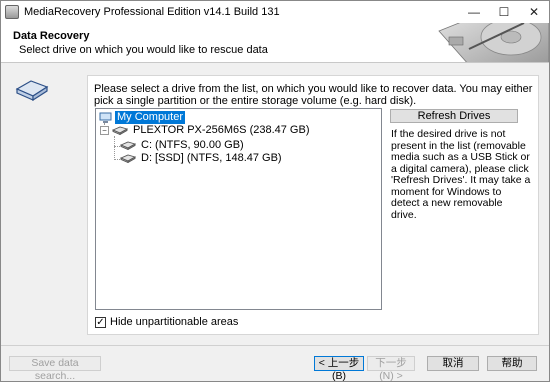 This screenshot has height=383, width=550. Describe the element at coordinates (512, 363) in the screenshot. I see `help-button: 帮助` at that location.